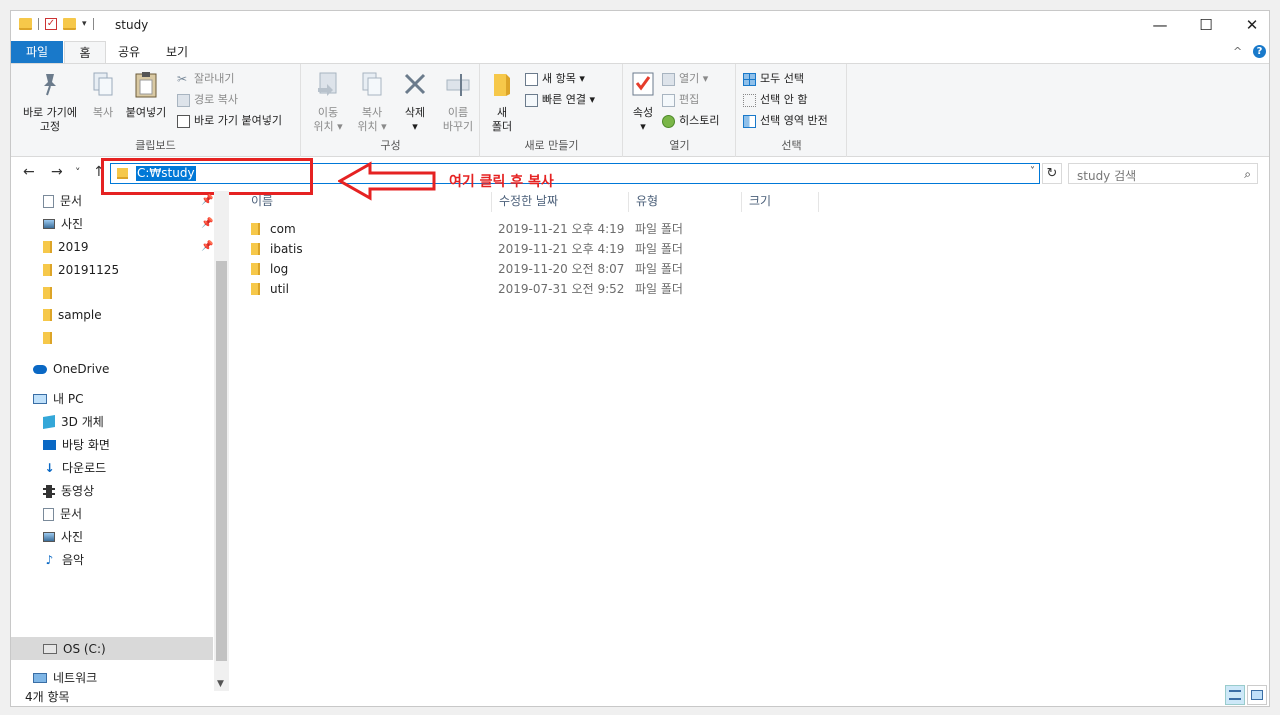 The image size is (1280, 715). What do you see at coordinates (560, 100) in the screenshot?
I see `easy-access-button: 빠른 연결 ▾` at bounding box center [560, 100].